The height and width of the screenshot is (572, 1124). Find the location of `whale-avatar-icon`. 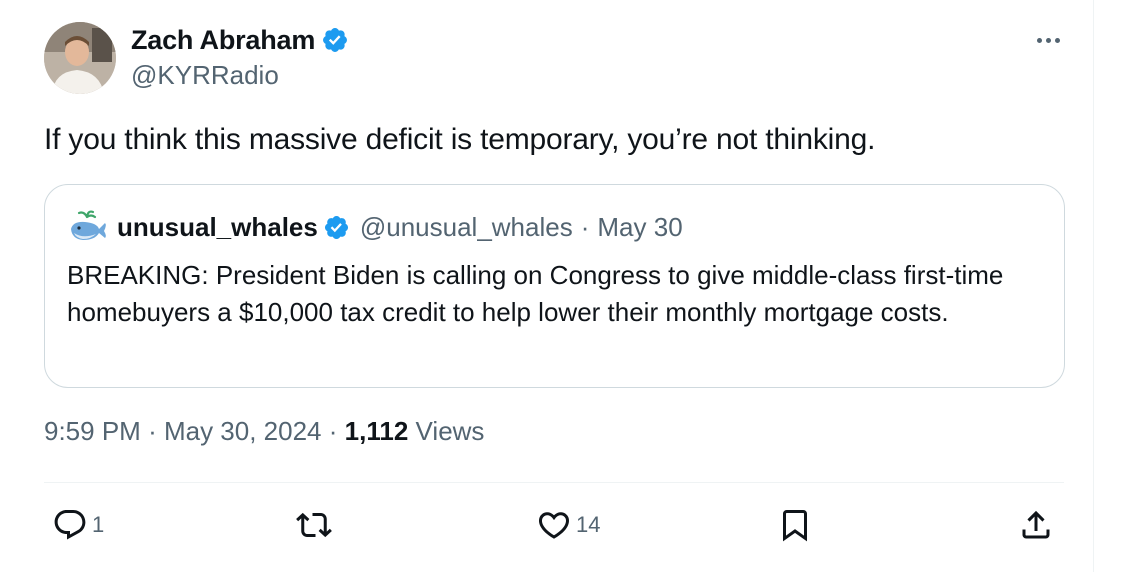

whale-avatar-icon is located at coordinates (88, 225).